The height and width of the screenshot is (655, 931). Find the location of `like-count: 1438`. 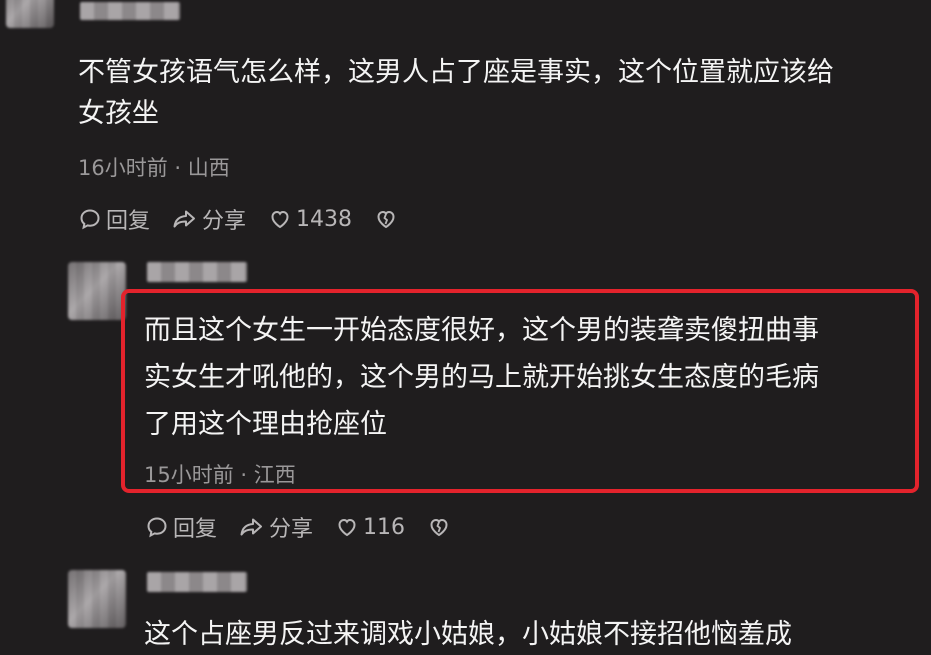

like-count: 1438 is located at coordinates (324, 219).